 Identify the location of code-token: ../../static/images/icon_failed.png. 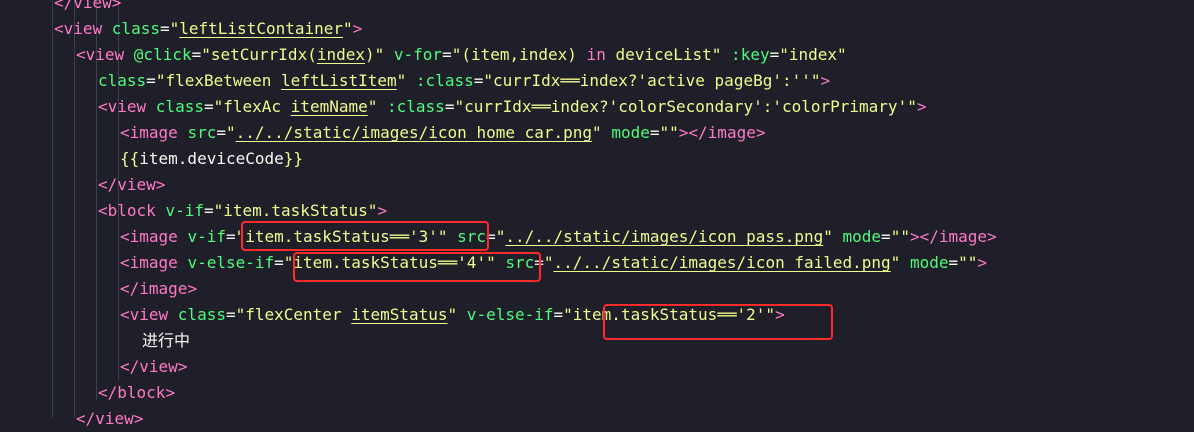
(722, 262).